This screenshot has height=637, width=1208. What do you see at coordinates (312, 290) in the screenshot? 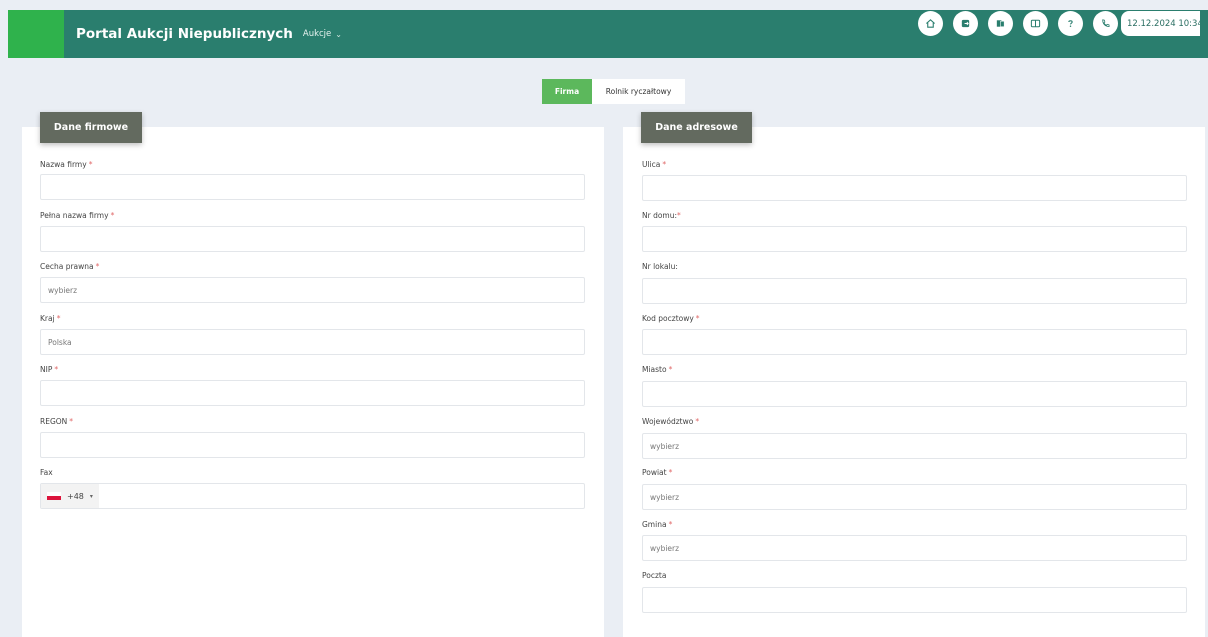
I see `cecha-prawna-select: wybierz` at bounding box center [312, 290].